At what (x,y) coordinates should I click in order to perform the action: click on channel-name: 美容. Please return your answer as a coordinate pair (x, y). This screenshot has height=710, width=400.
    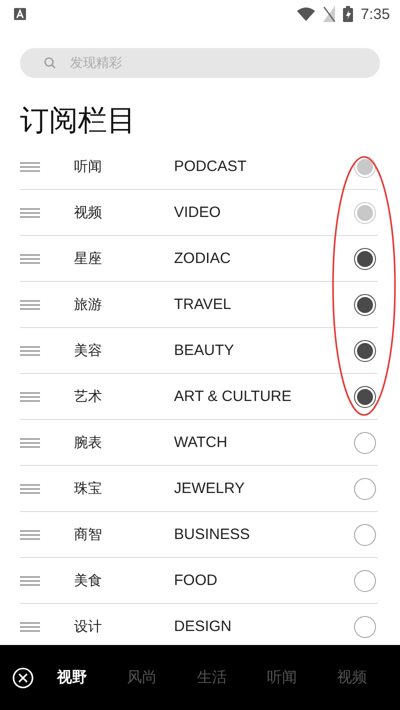
    Looking at the image, I should click on (88, 351).